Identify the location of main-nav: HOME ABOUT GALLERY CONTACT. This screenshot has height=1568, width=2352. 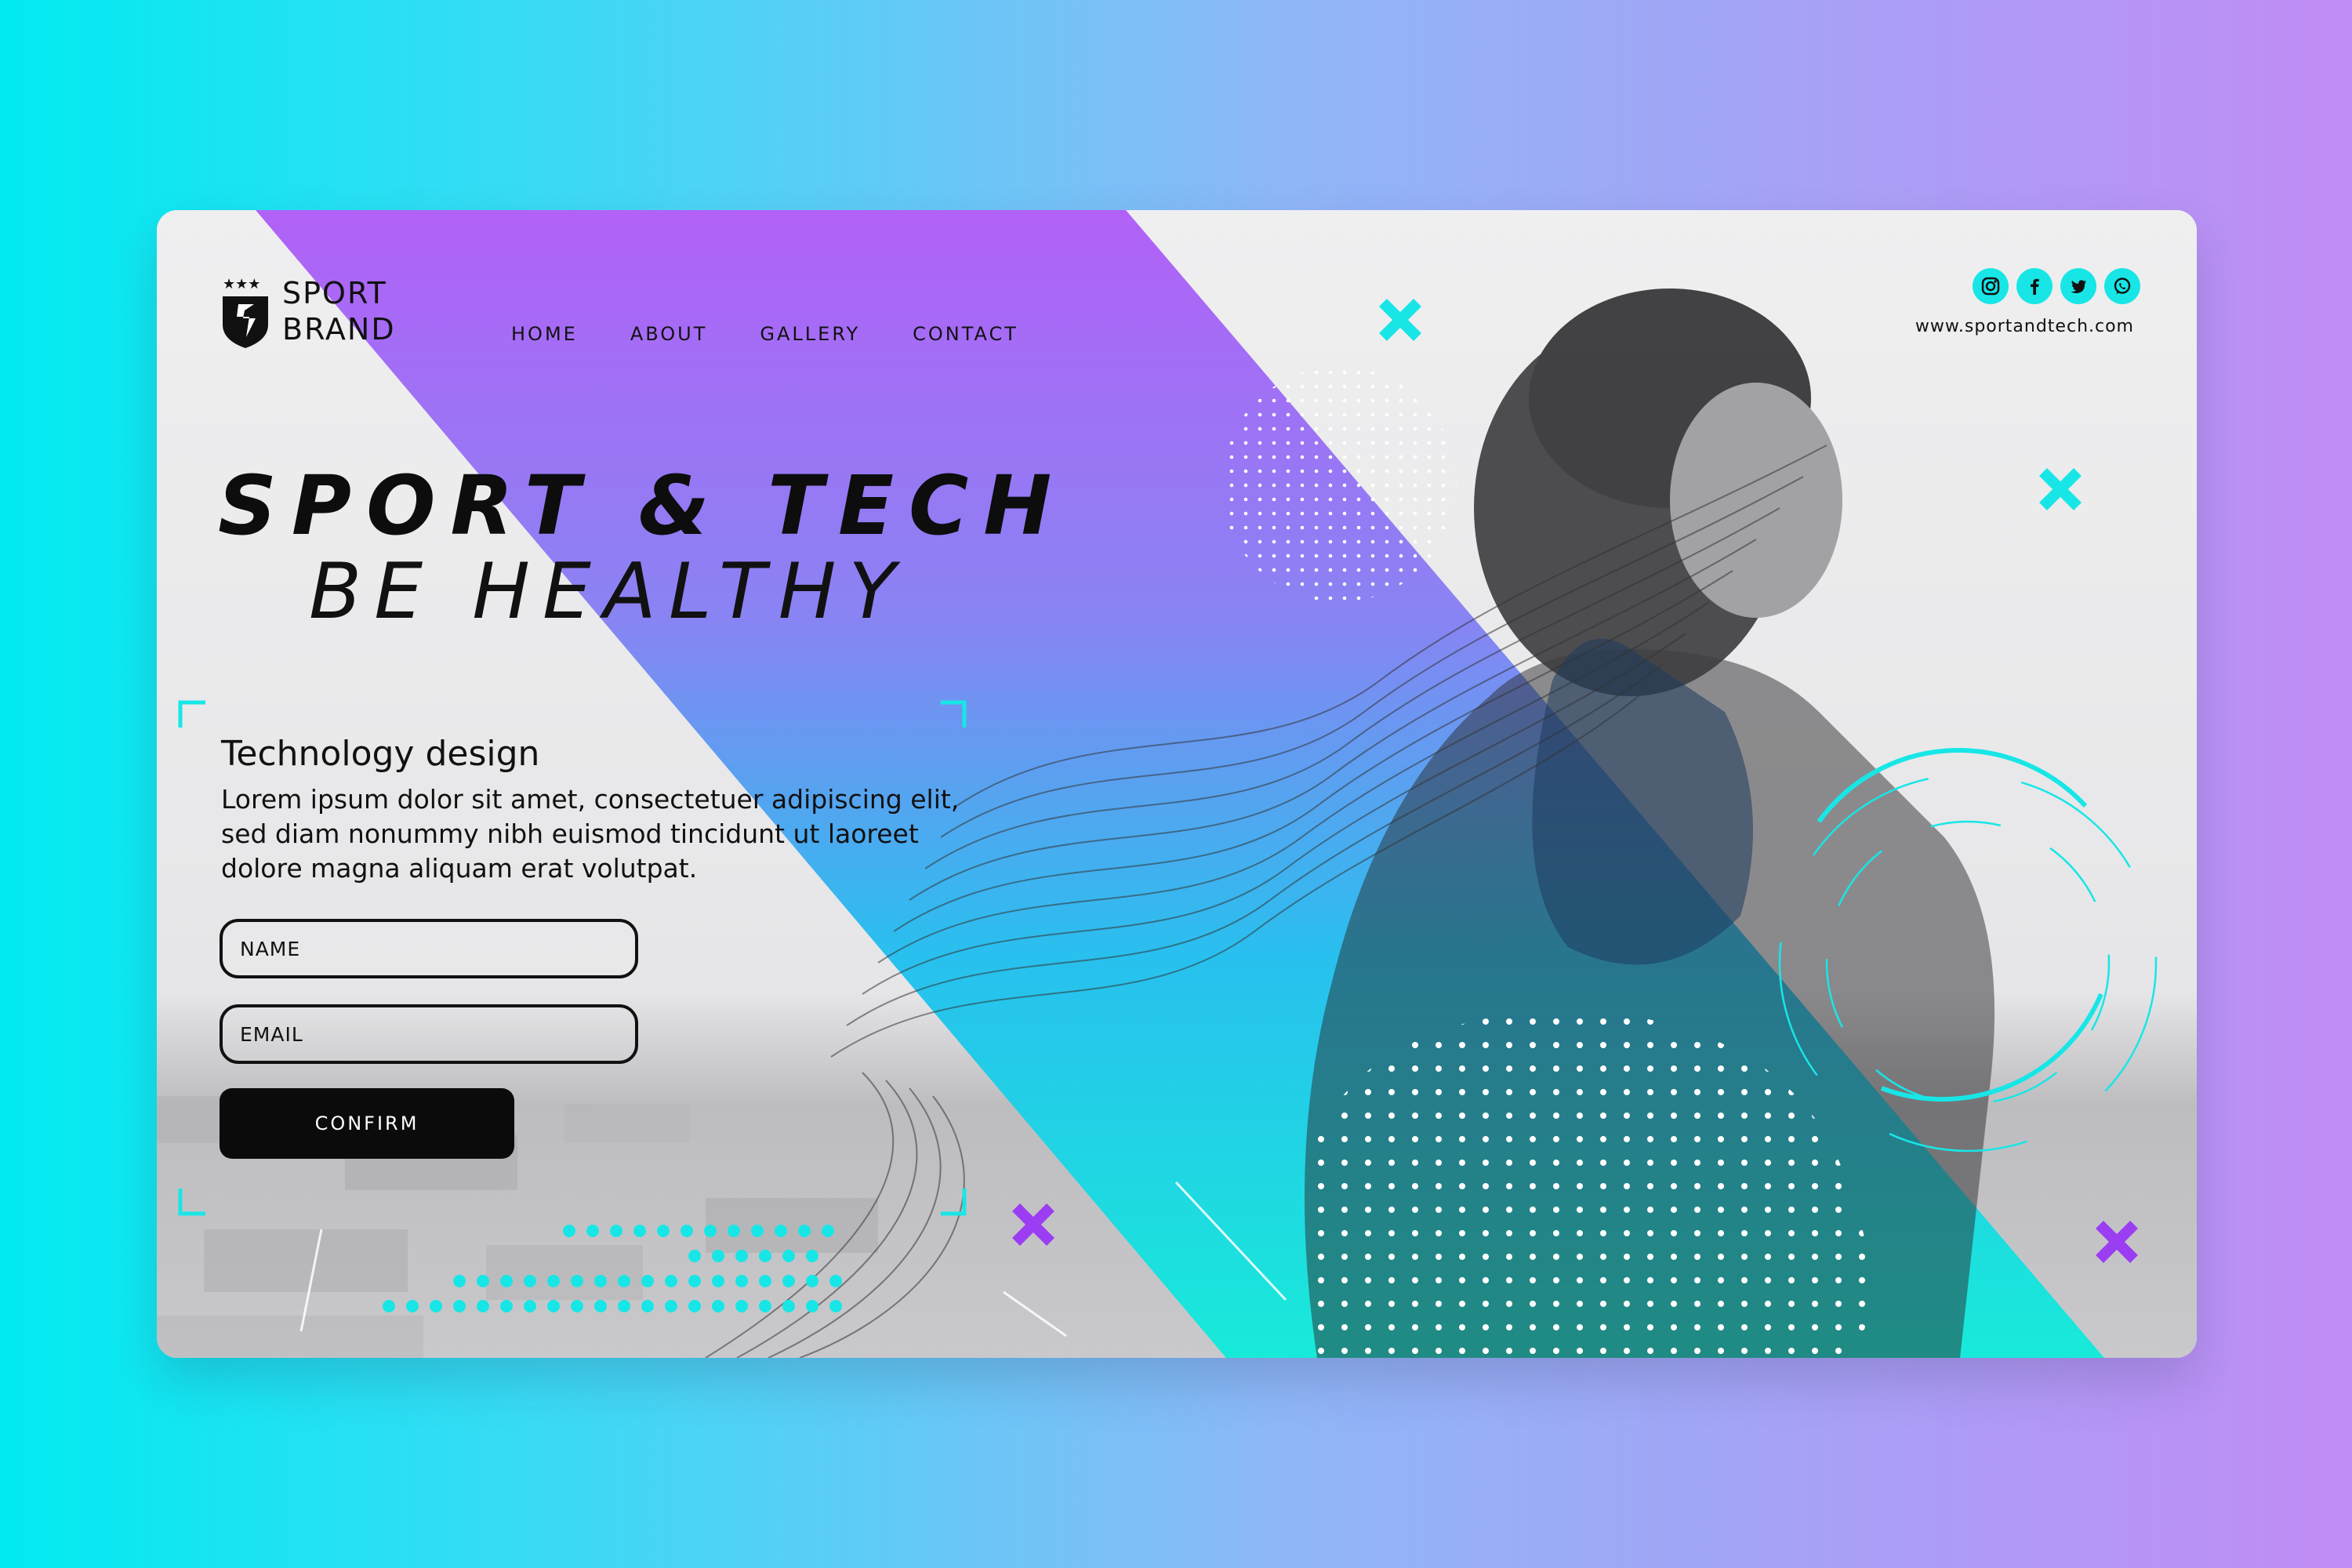
(764, 334).